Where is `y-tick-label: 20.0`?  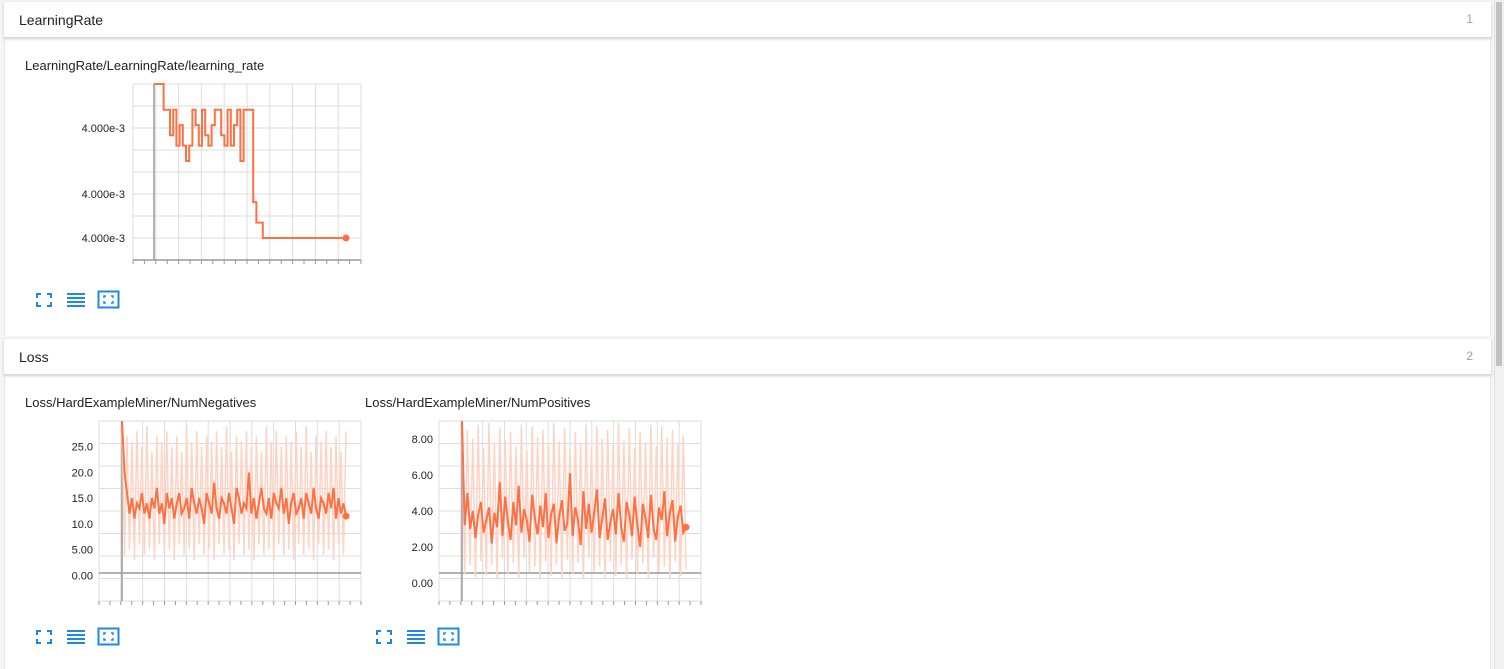 y-tick-label: 20.0 is located at coordinates (82, 473).